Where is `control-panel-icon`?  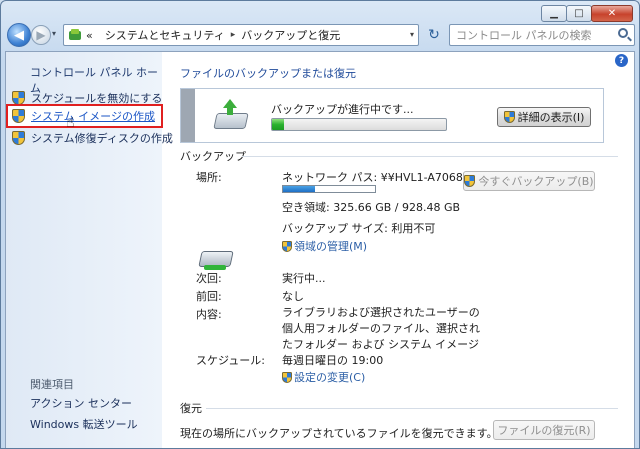 control-panel-icon is located at coordinates (75, 35).